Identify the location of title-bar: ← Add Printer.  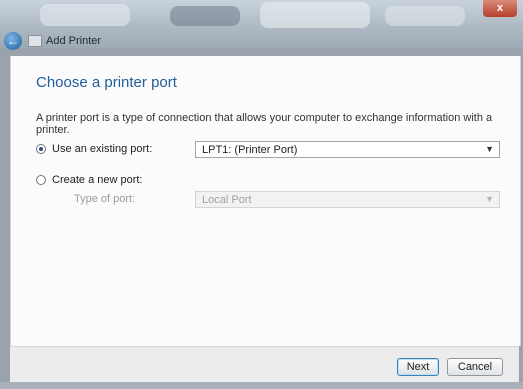
(52, 41).